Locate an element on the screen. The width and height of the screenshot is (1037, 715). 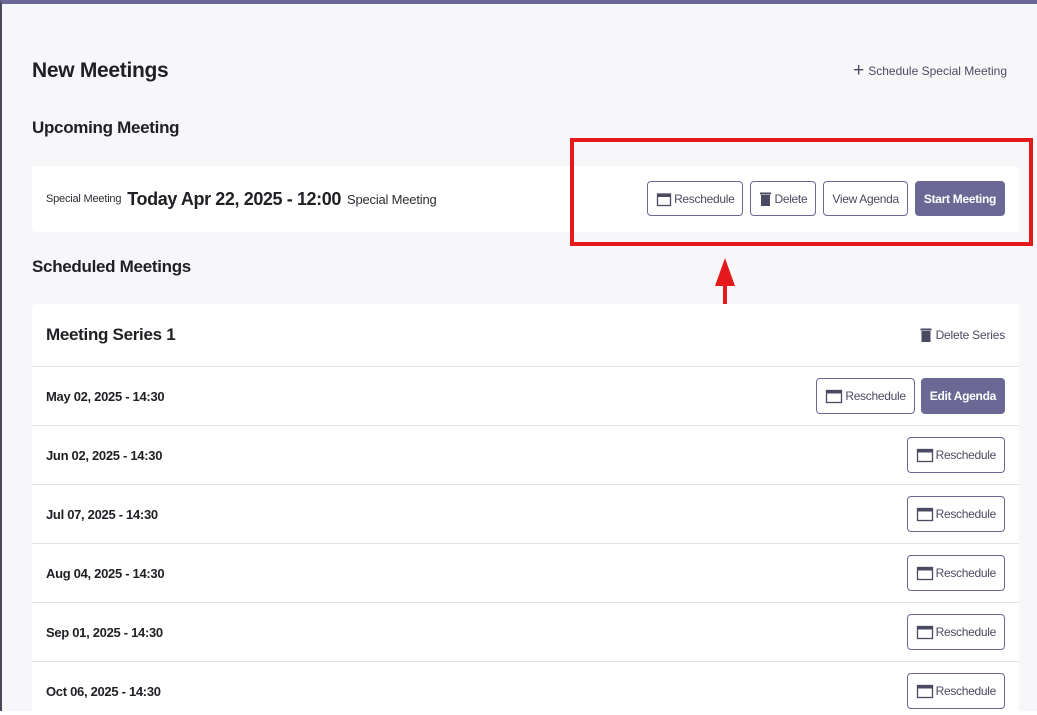
row-actions: Reschedule Edit Agenda is located at coordinates (910, 396).